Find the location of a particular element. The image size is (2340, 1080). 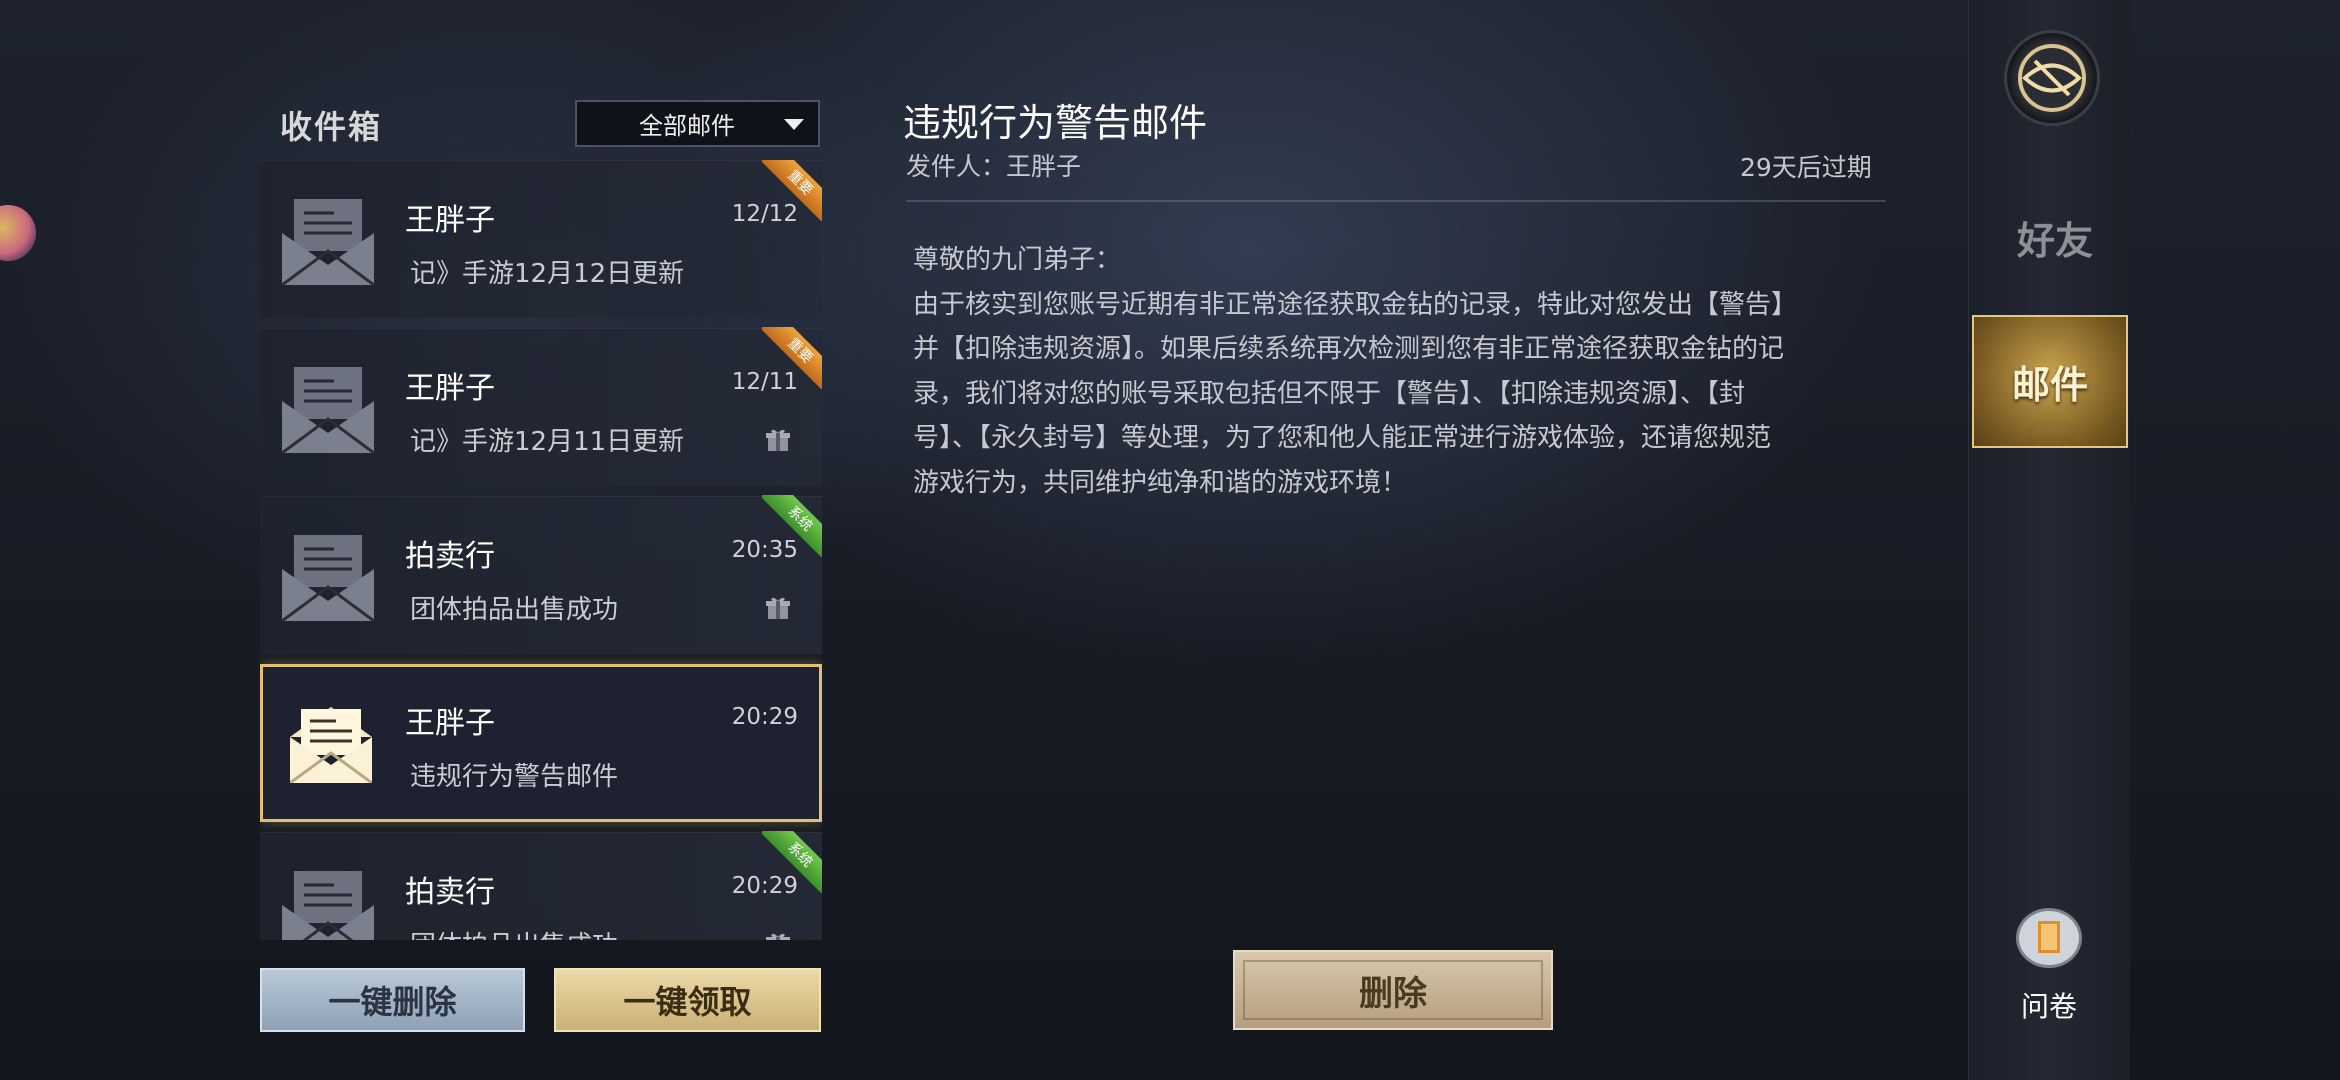

caret-down-icon is located at coordinates (794, 124).